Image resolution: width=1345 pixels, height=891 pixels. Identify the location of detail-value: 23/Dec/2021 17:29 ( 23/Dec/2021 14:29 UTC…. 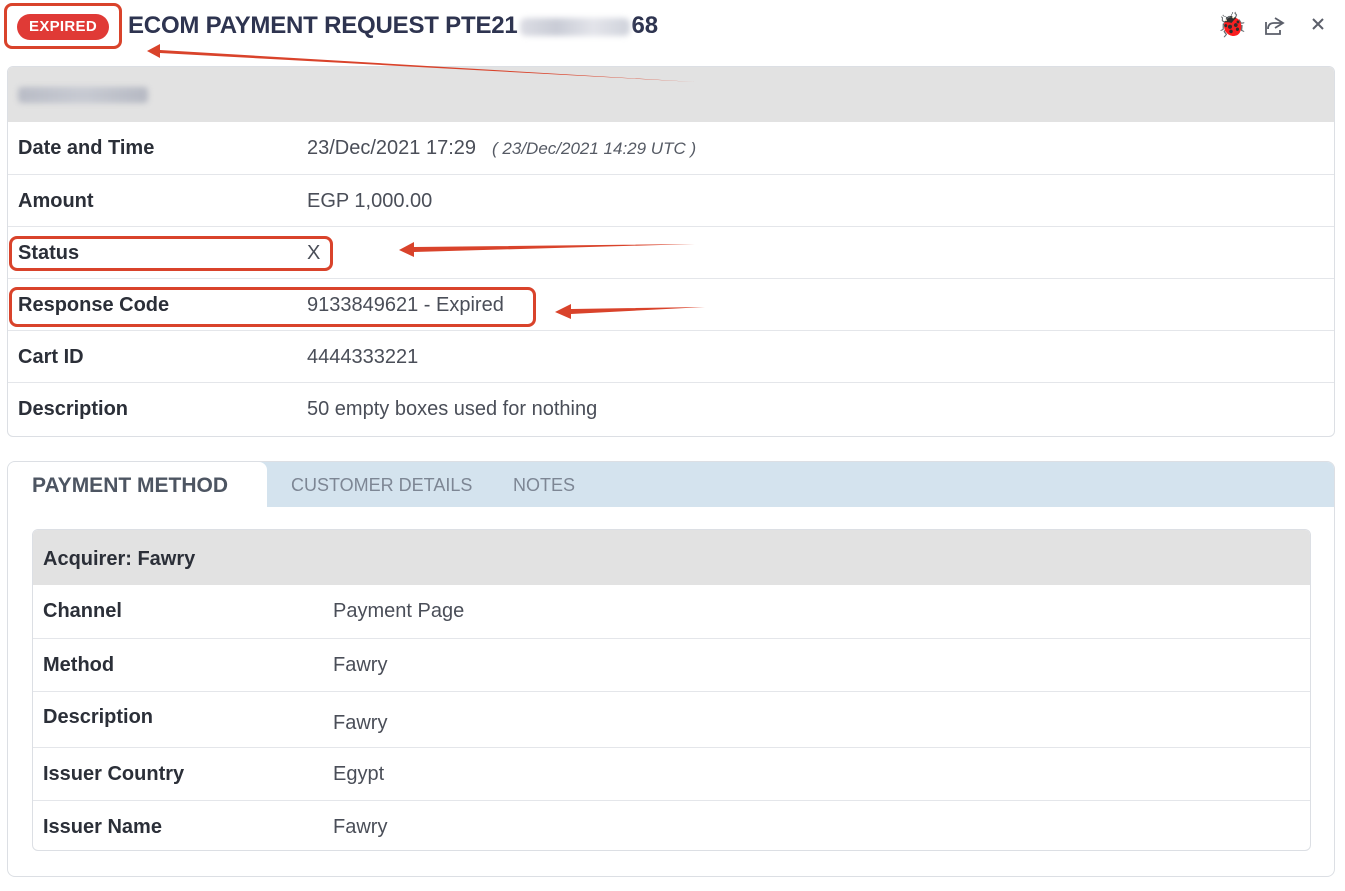
(501, 148).